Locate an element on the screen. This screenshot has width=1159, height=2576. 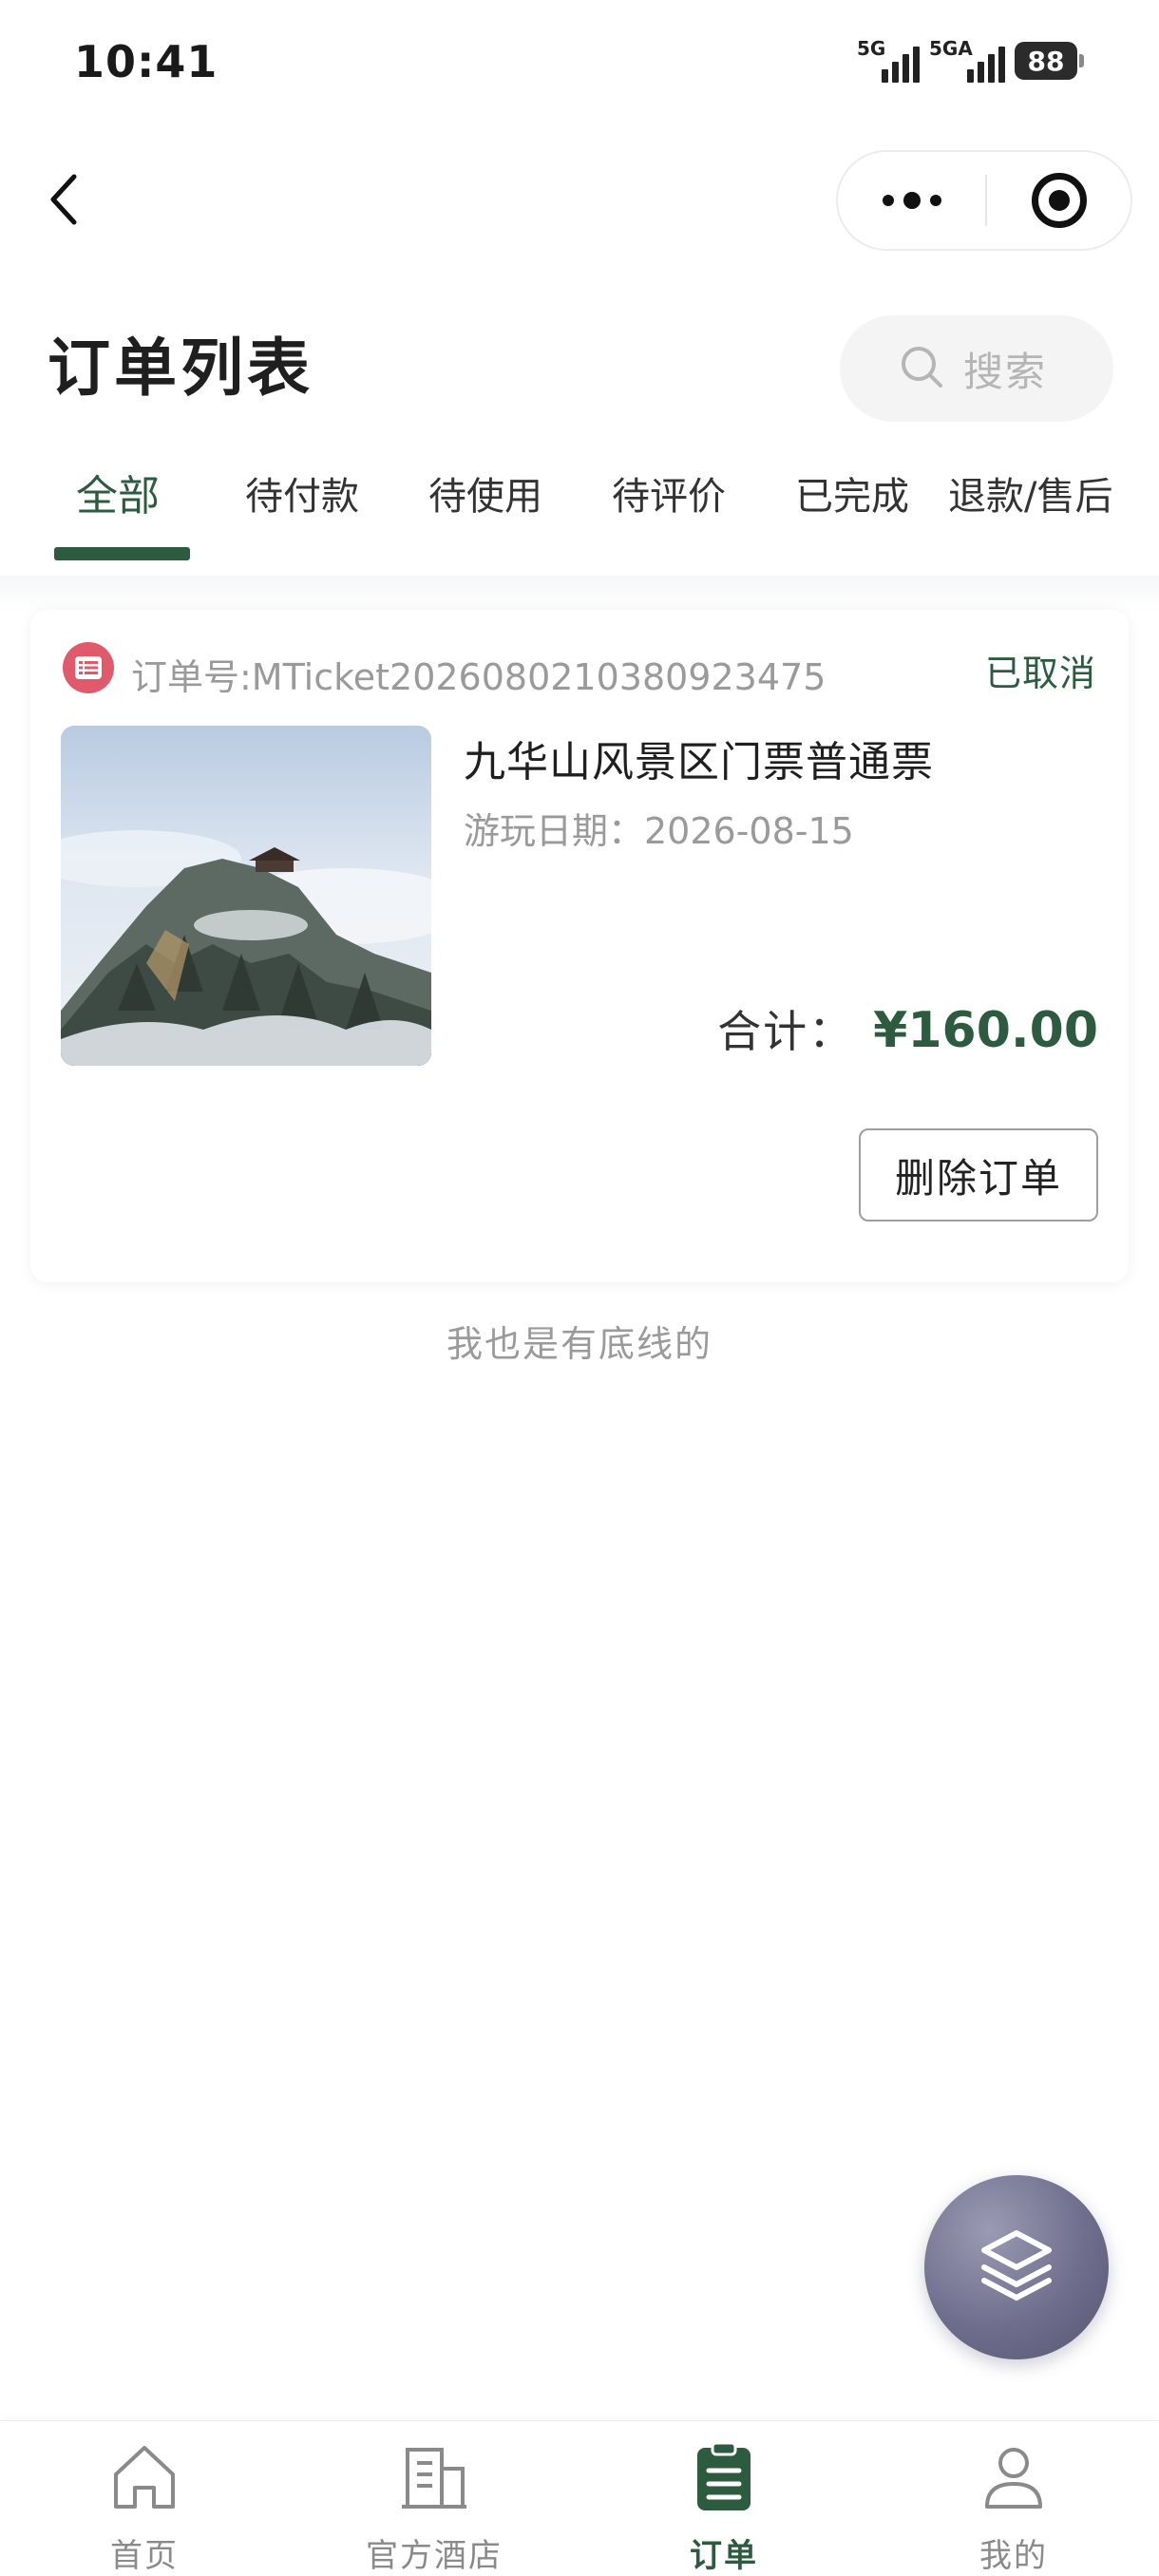
tab-active-indicator is located at coordinates (122, 553).